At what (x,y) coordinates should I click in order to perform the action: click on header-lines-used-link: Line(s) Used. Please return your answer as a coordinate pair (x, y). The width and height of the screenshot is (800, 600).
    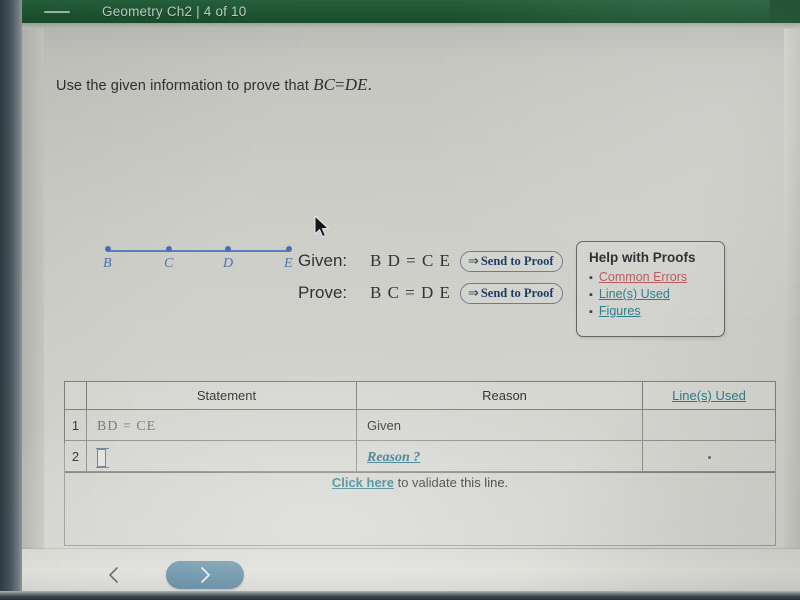
    Looking at the image, I should click on (709, 395).